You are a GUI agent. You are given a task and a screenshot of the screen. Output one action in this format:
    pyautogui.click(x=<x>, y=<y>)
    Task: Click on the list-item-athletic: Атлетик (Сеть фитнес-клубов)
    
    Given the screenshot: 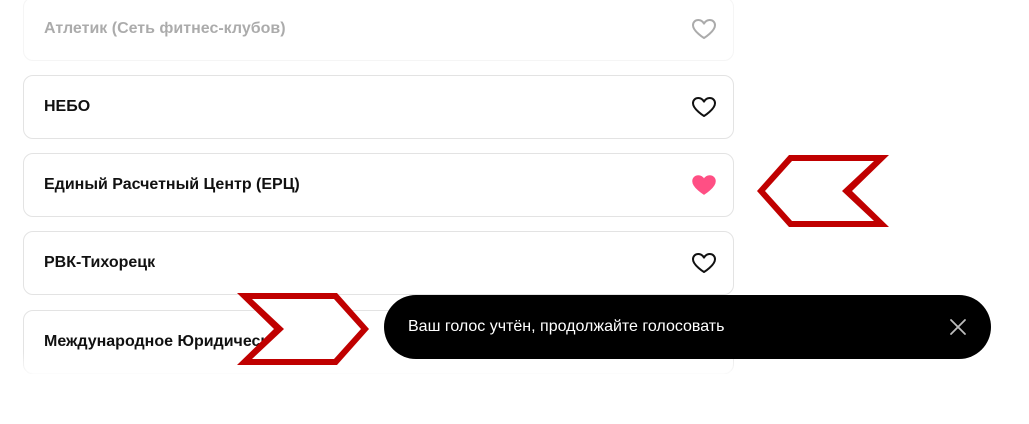 What is the action you would take?
    pyautogui.click(x=378, y=30)
    